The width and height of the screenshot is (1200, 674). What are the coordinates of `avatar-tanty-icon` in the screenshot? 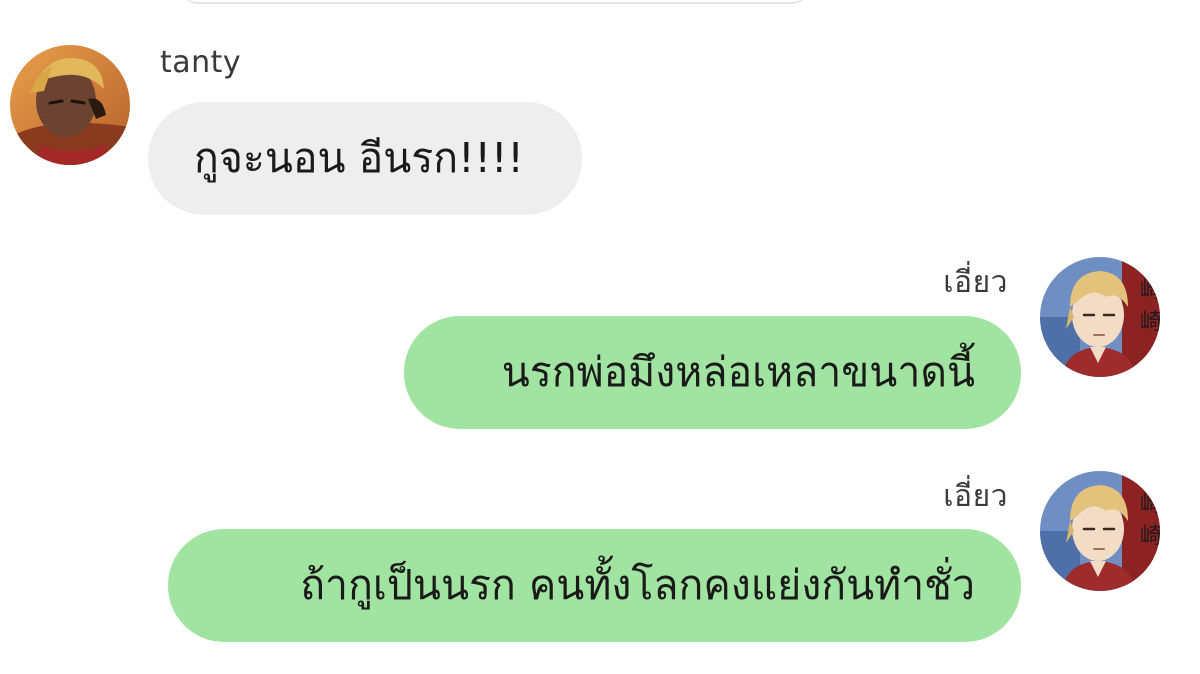 It's located at (70, 105).